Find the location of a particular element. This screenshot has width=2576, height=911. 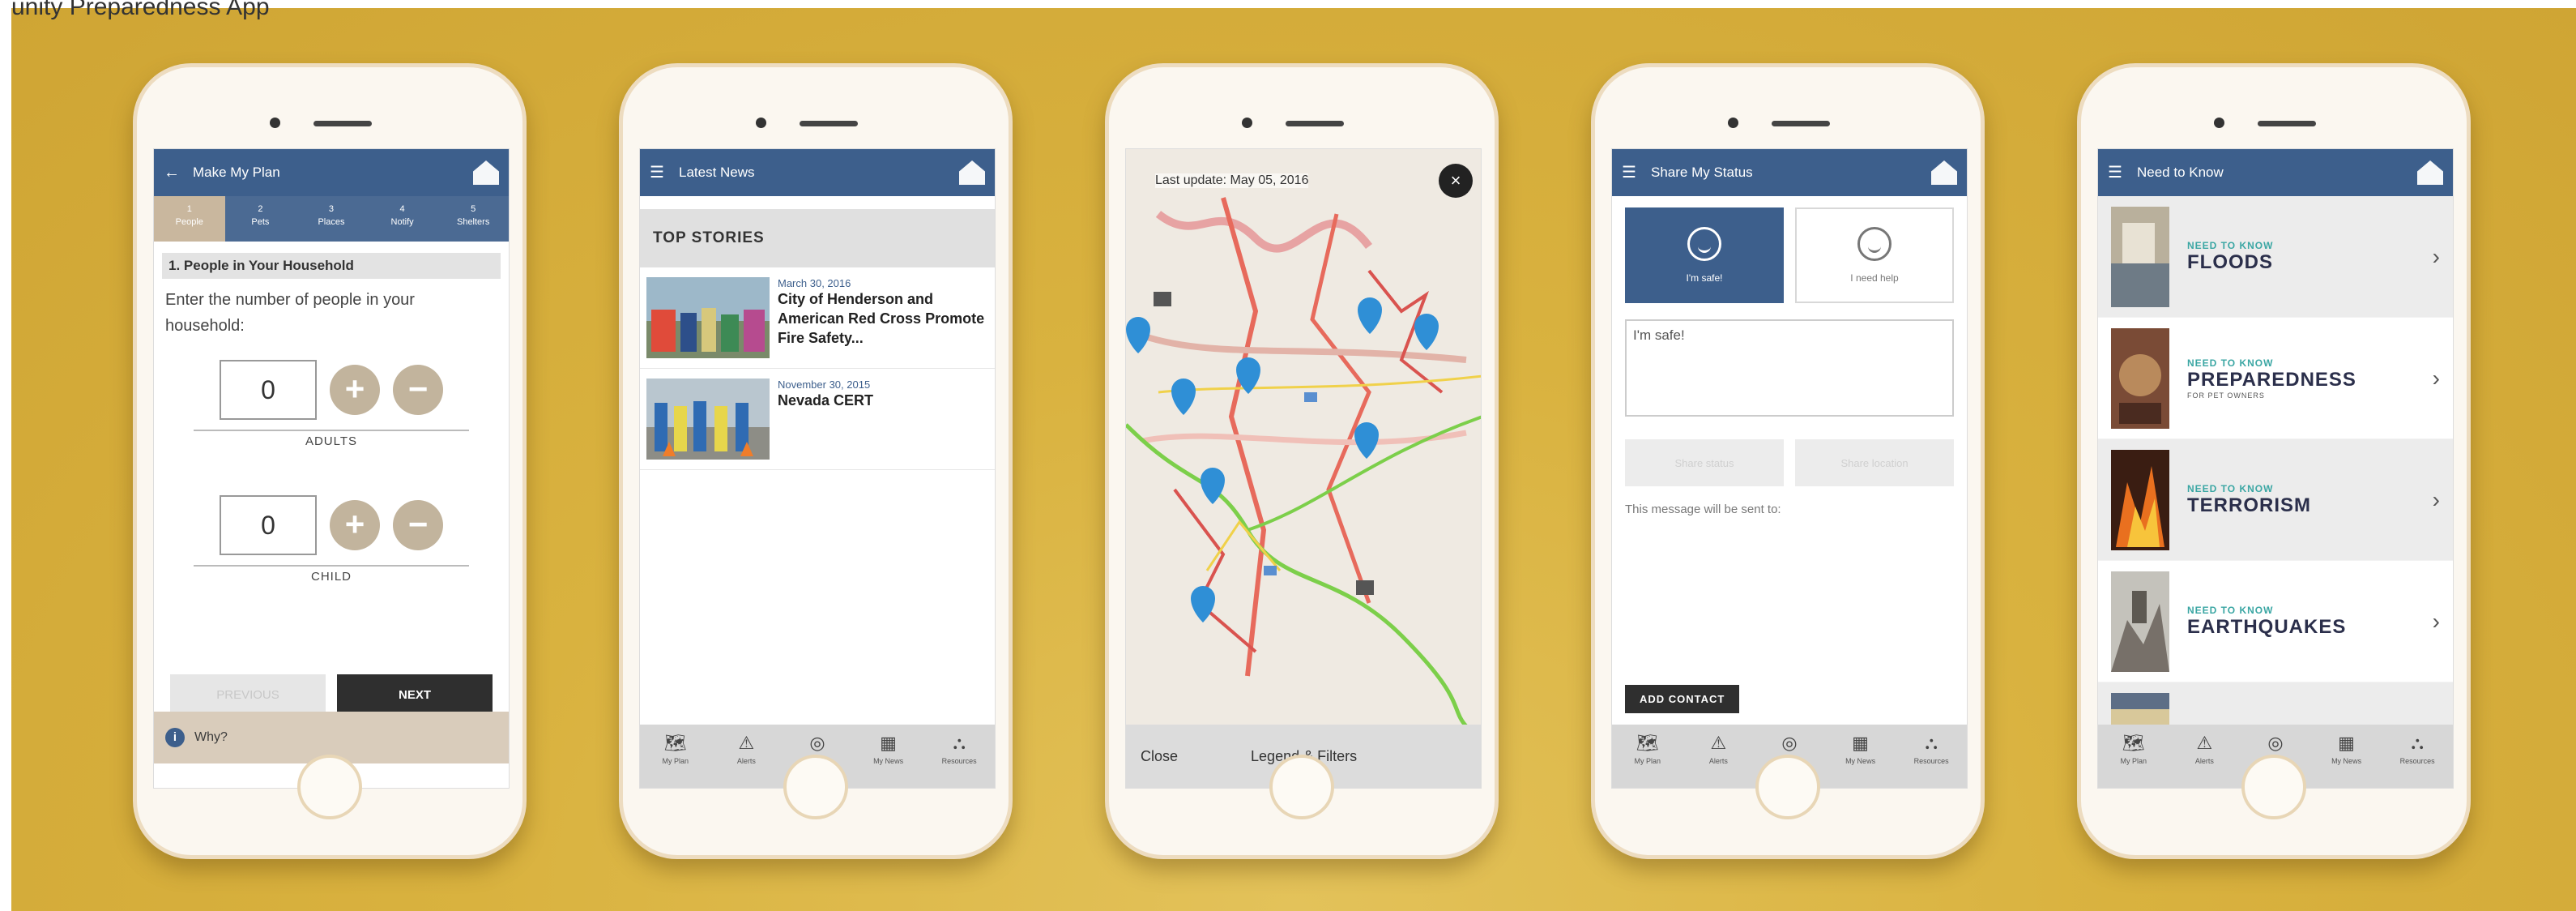

share-status-button: Share status is located at coordinates (1704, 462).